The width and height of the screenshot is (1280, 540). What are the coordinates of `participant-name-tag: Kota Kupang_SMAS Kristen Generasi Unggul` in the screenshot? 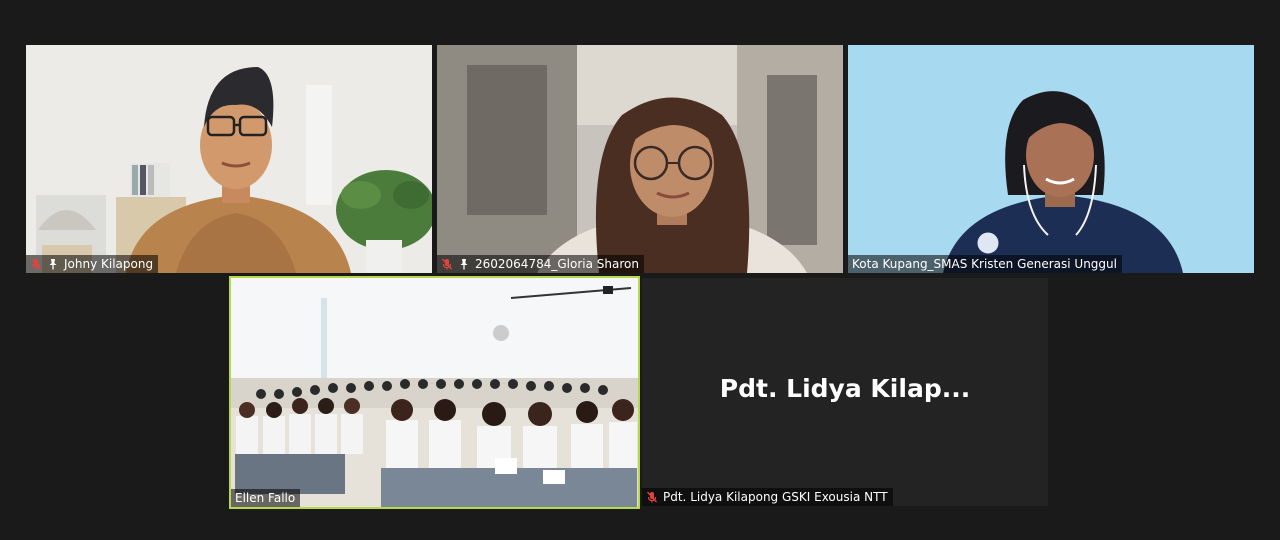 It's located at (985, 264).